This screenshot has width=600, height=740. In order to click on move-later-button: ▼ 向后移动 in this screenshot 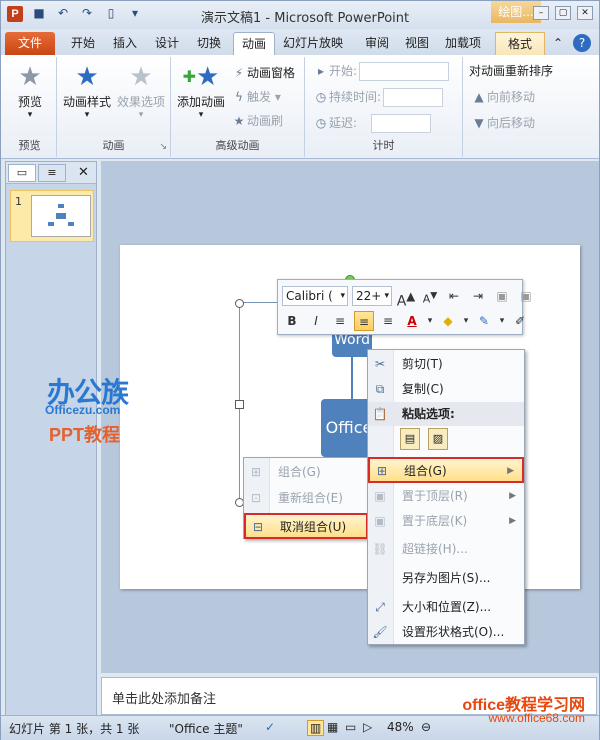, I will do `click(503, 123)`.